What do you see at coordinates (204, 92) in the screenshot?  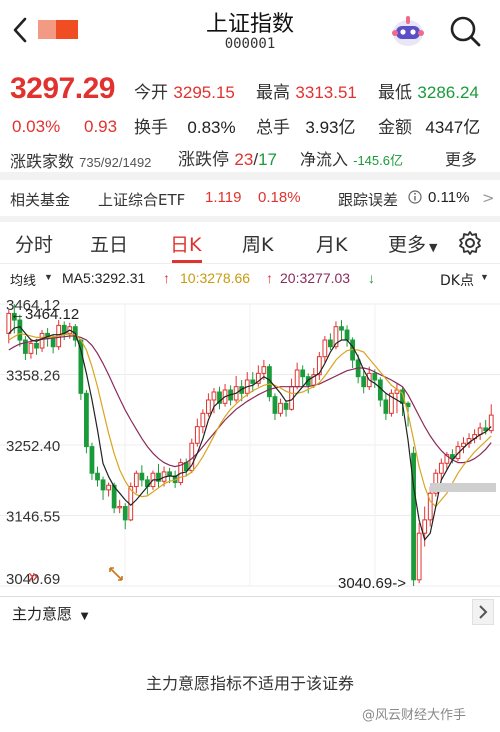 I see `open-value: 3295.15` at bounding box center [204, 92].